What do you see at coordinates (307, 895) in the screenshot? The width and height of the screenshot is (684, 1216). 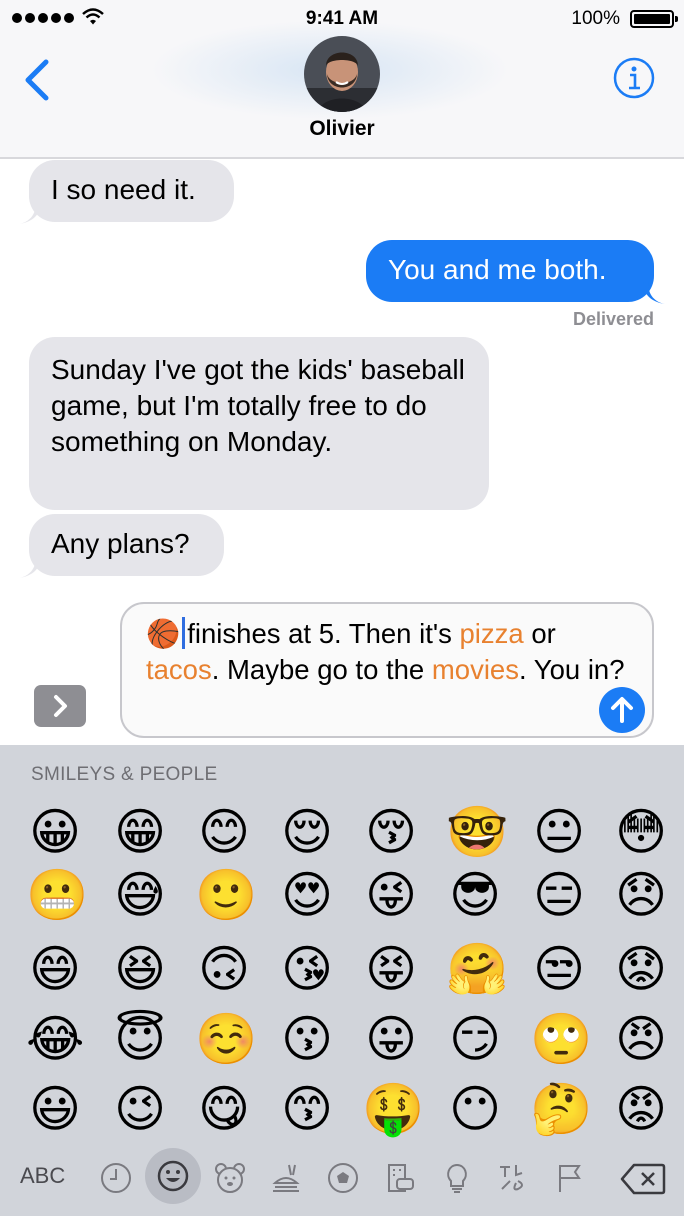 I see `emoji-key: 😍` at bounding box center [307, 895].